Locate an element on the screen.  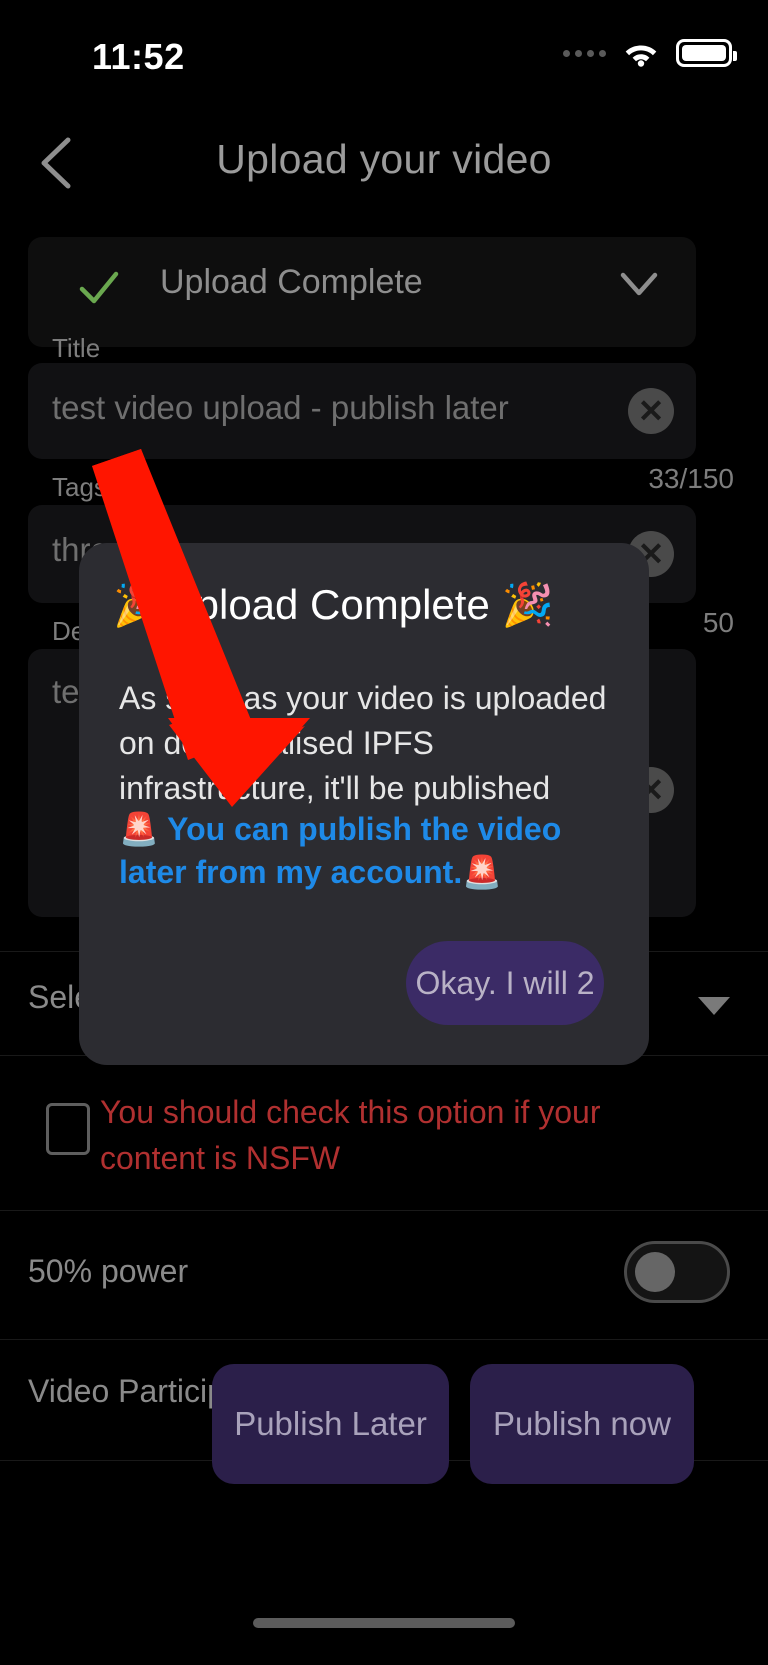
page-header: Upload your video is located at coordinates (384, 163).